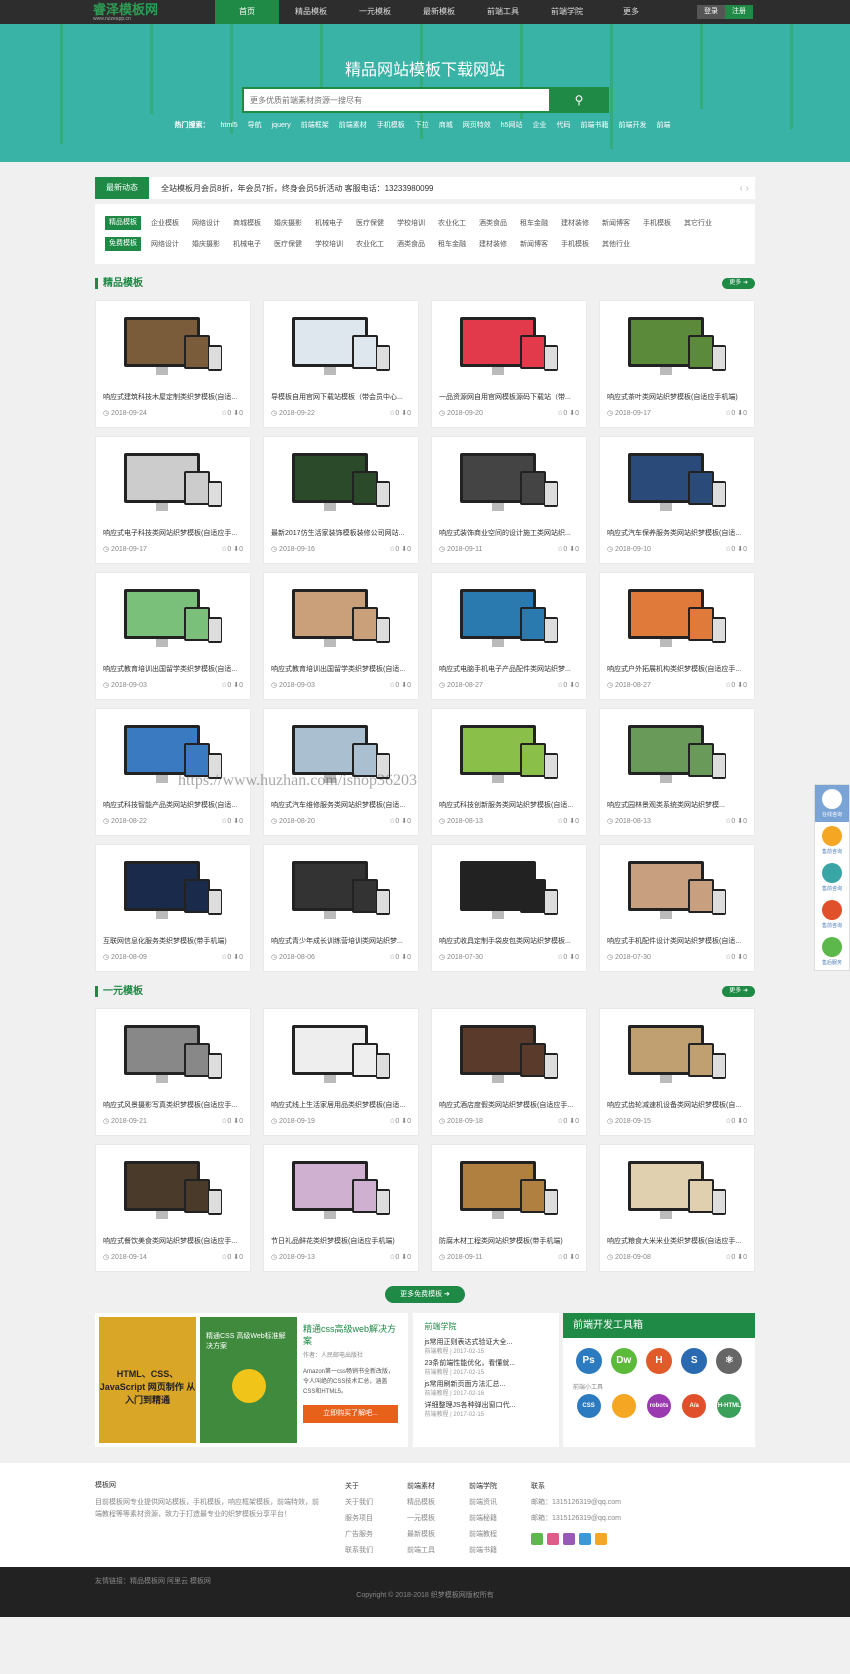 Image resolution: width=850 pixels, height=1674 pixels. I want to click on category-link: 学校培训, so click(329, 244).